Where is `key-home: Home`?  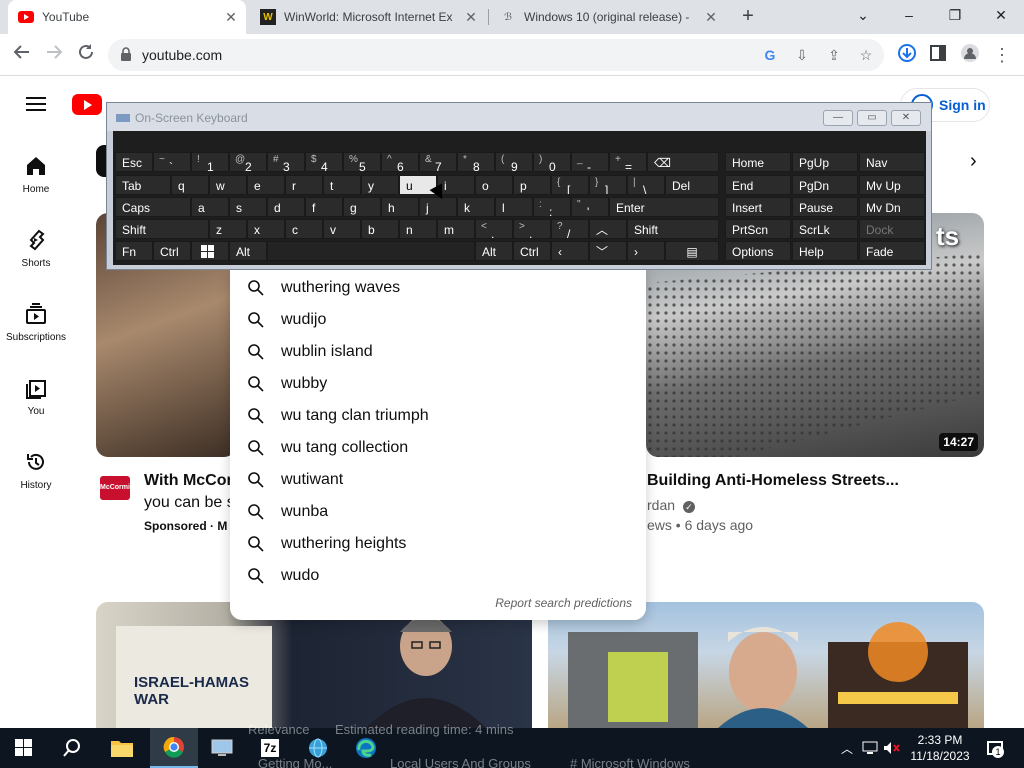 key-home: Home is located at coordinates (758, 162).